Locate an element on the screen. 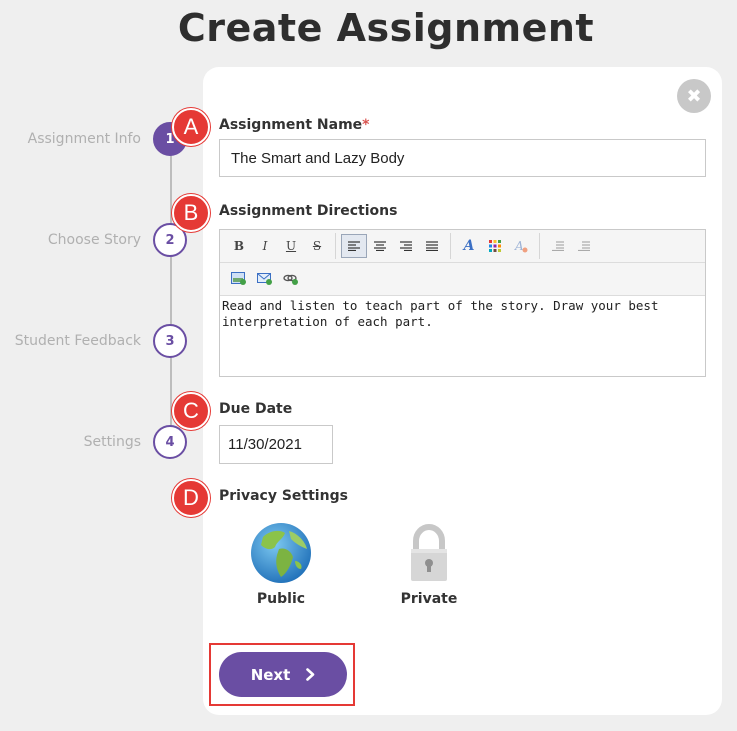  font-style-button: A is located at coordinates (469, 246).